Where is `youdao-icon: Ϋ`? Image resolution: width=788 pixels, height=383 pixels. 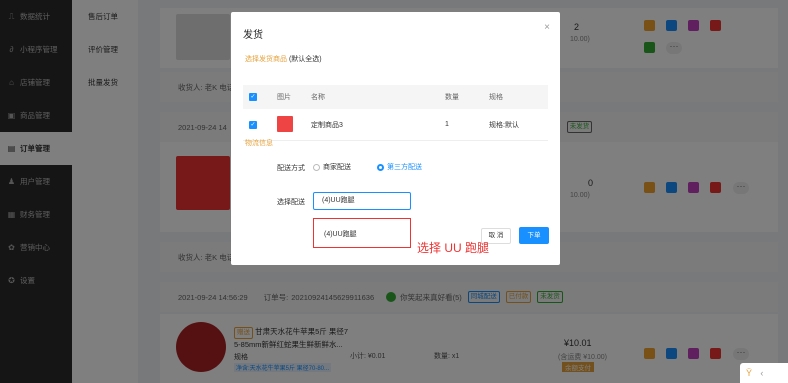
youdao-icon: Ϋ is located at coordinates (749, 373).